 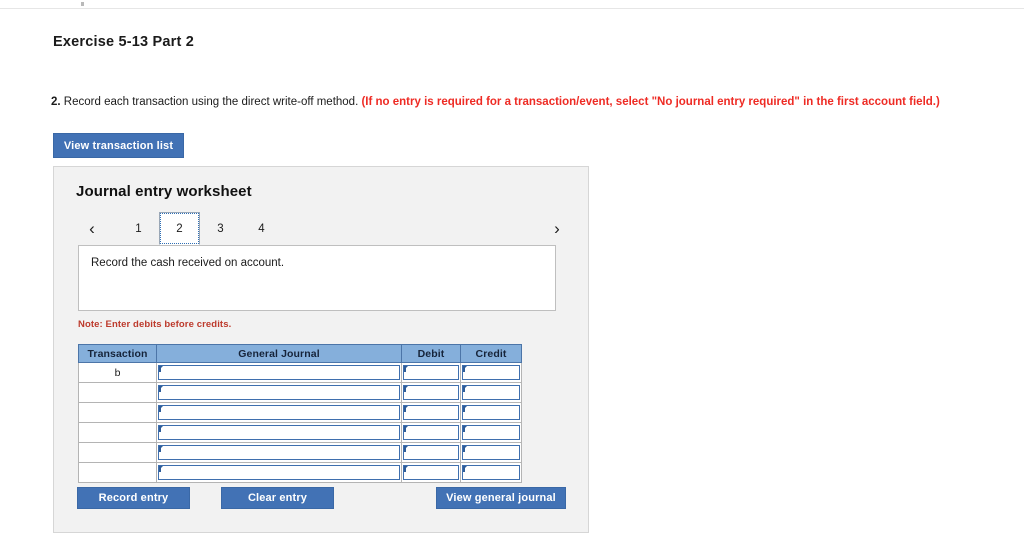 What do you see at coordinates (124, 42) in the screenshot?
I see `page-title: Exercise 5-13 Part 2` at bounding box center [124, 42].